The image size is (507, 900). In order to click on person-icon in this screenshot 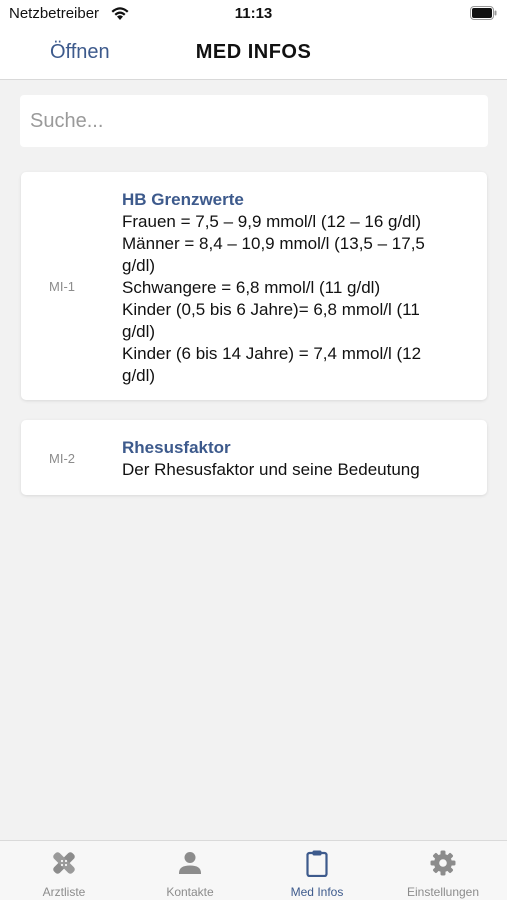, I will do `click(190, 863)`.